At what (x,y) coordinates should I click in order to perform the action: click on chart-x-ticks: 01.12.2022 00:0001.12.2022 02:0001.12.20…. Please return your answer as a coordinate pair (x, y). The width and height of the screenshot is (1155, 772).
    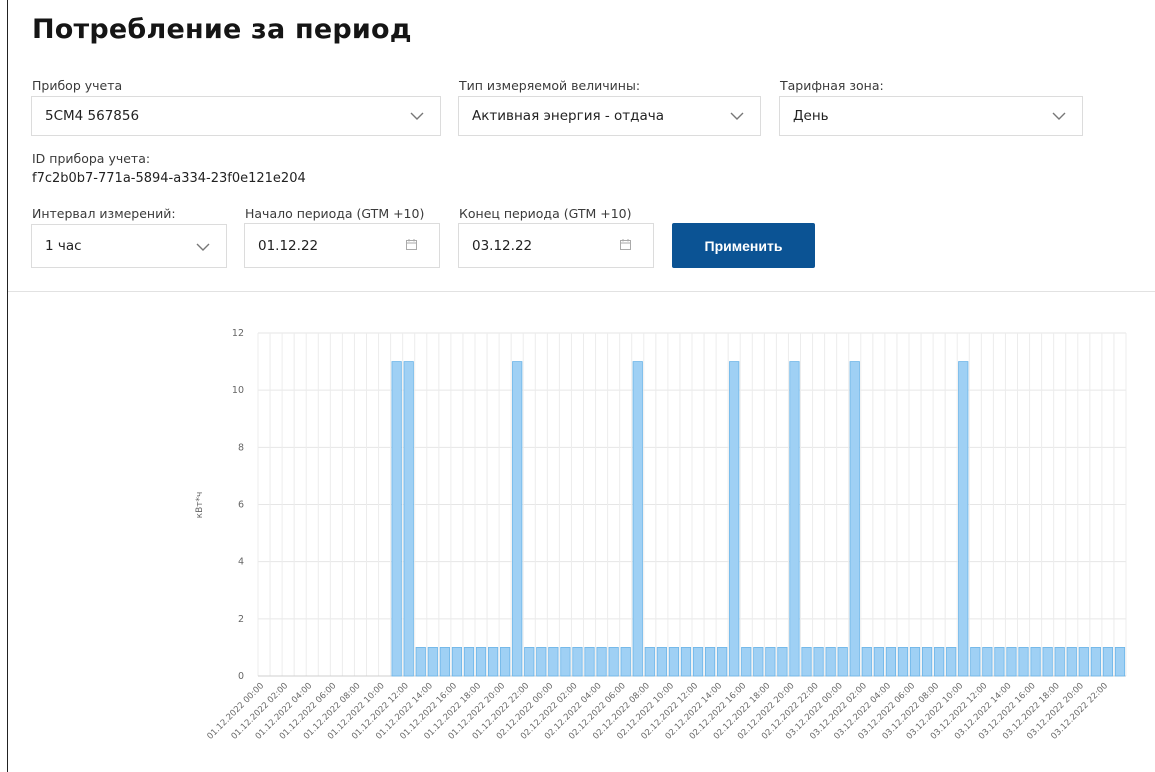
    Looking at the image, I should click on (657, 711).